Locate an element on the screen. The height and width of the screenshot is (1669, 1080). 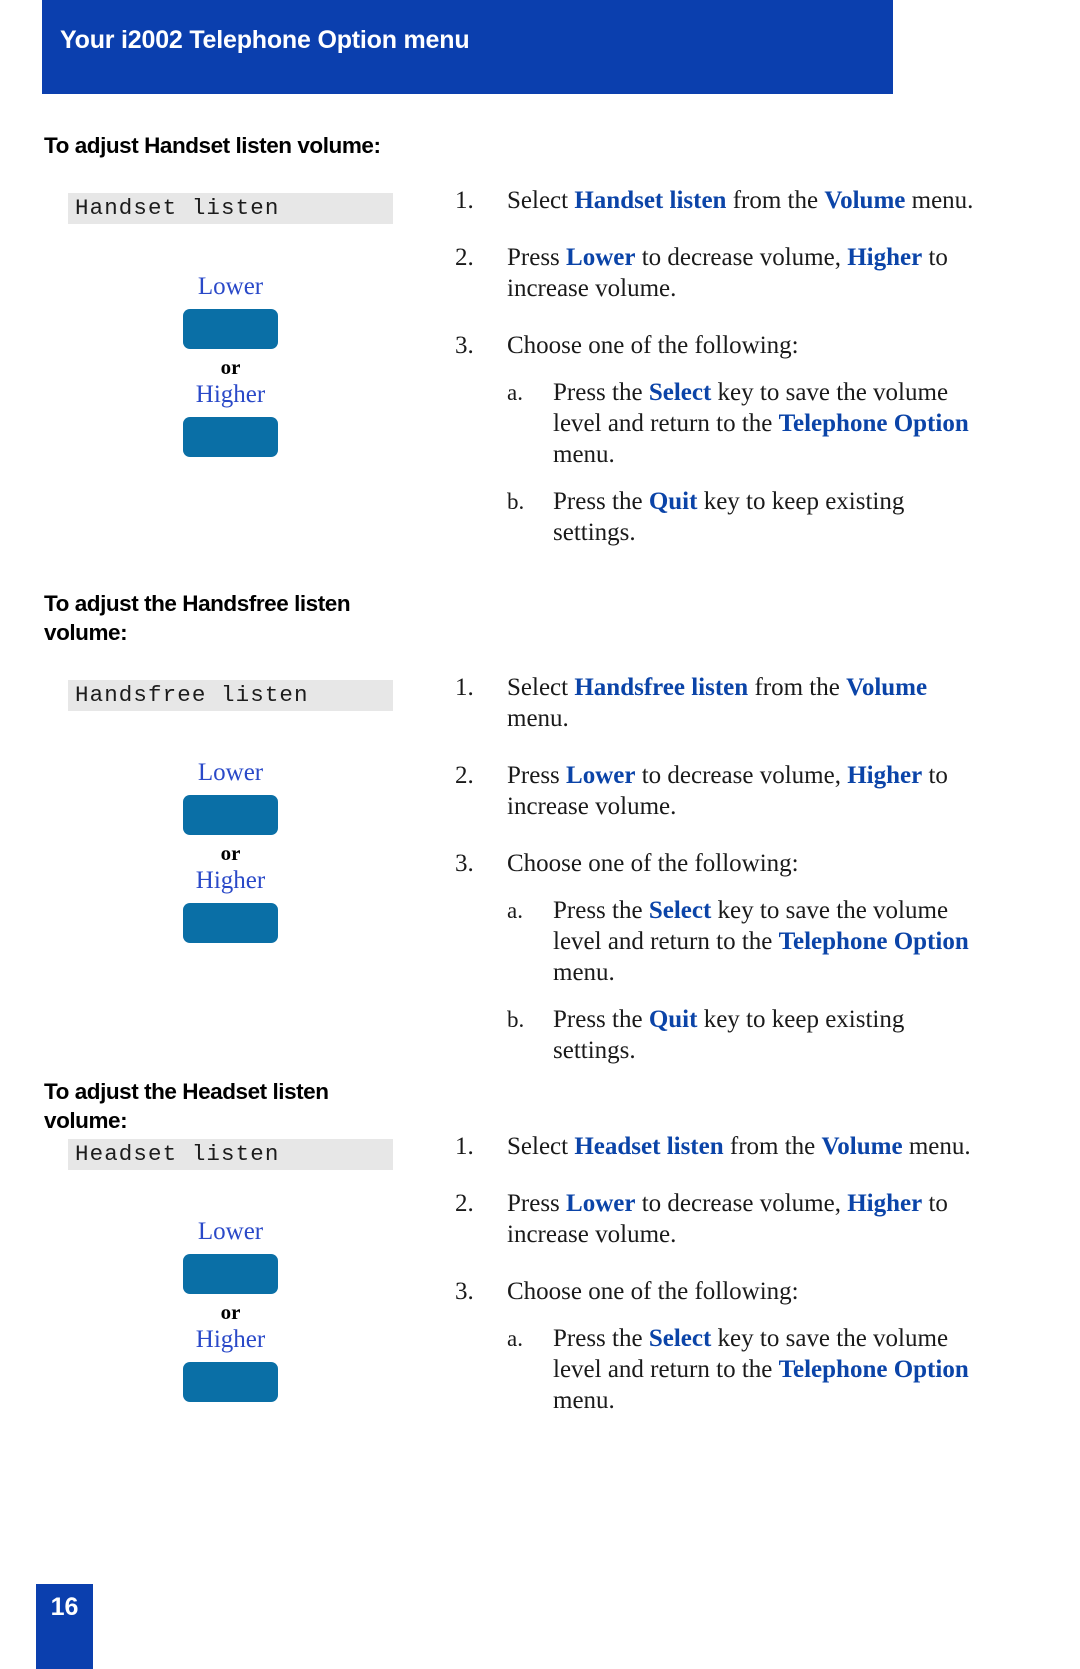
phone-display-box: Handsfree listen is located at coordinates (230, 695).